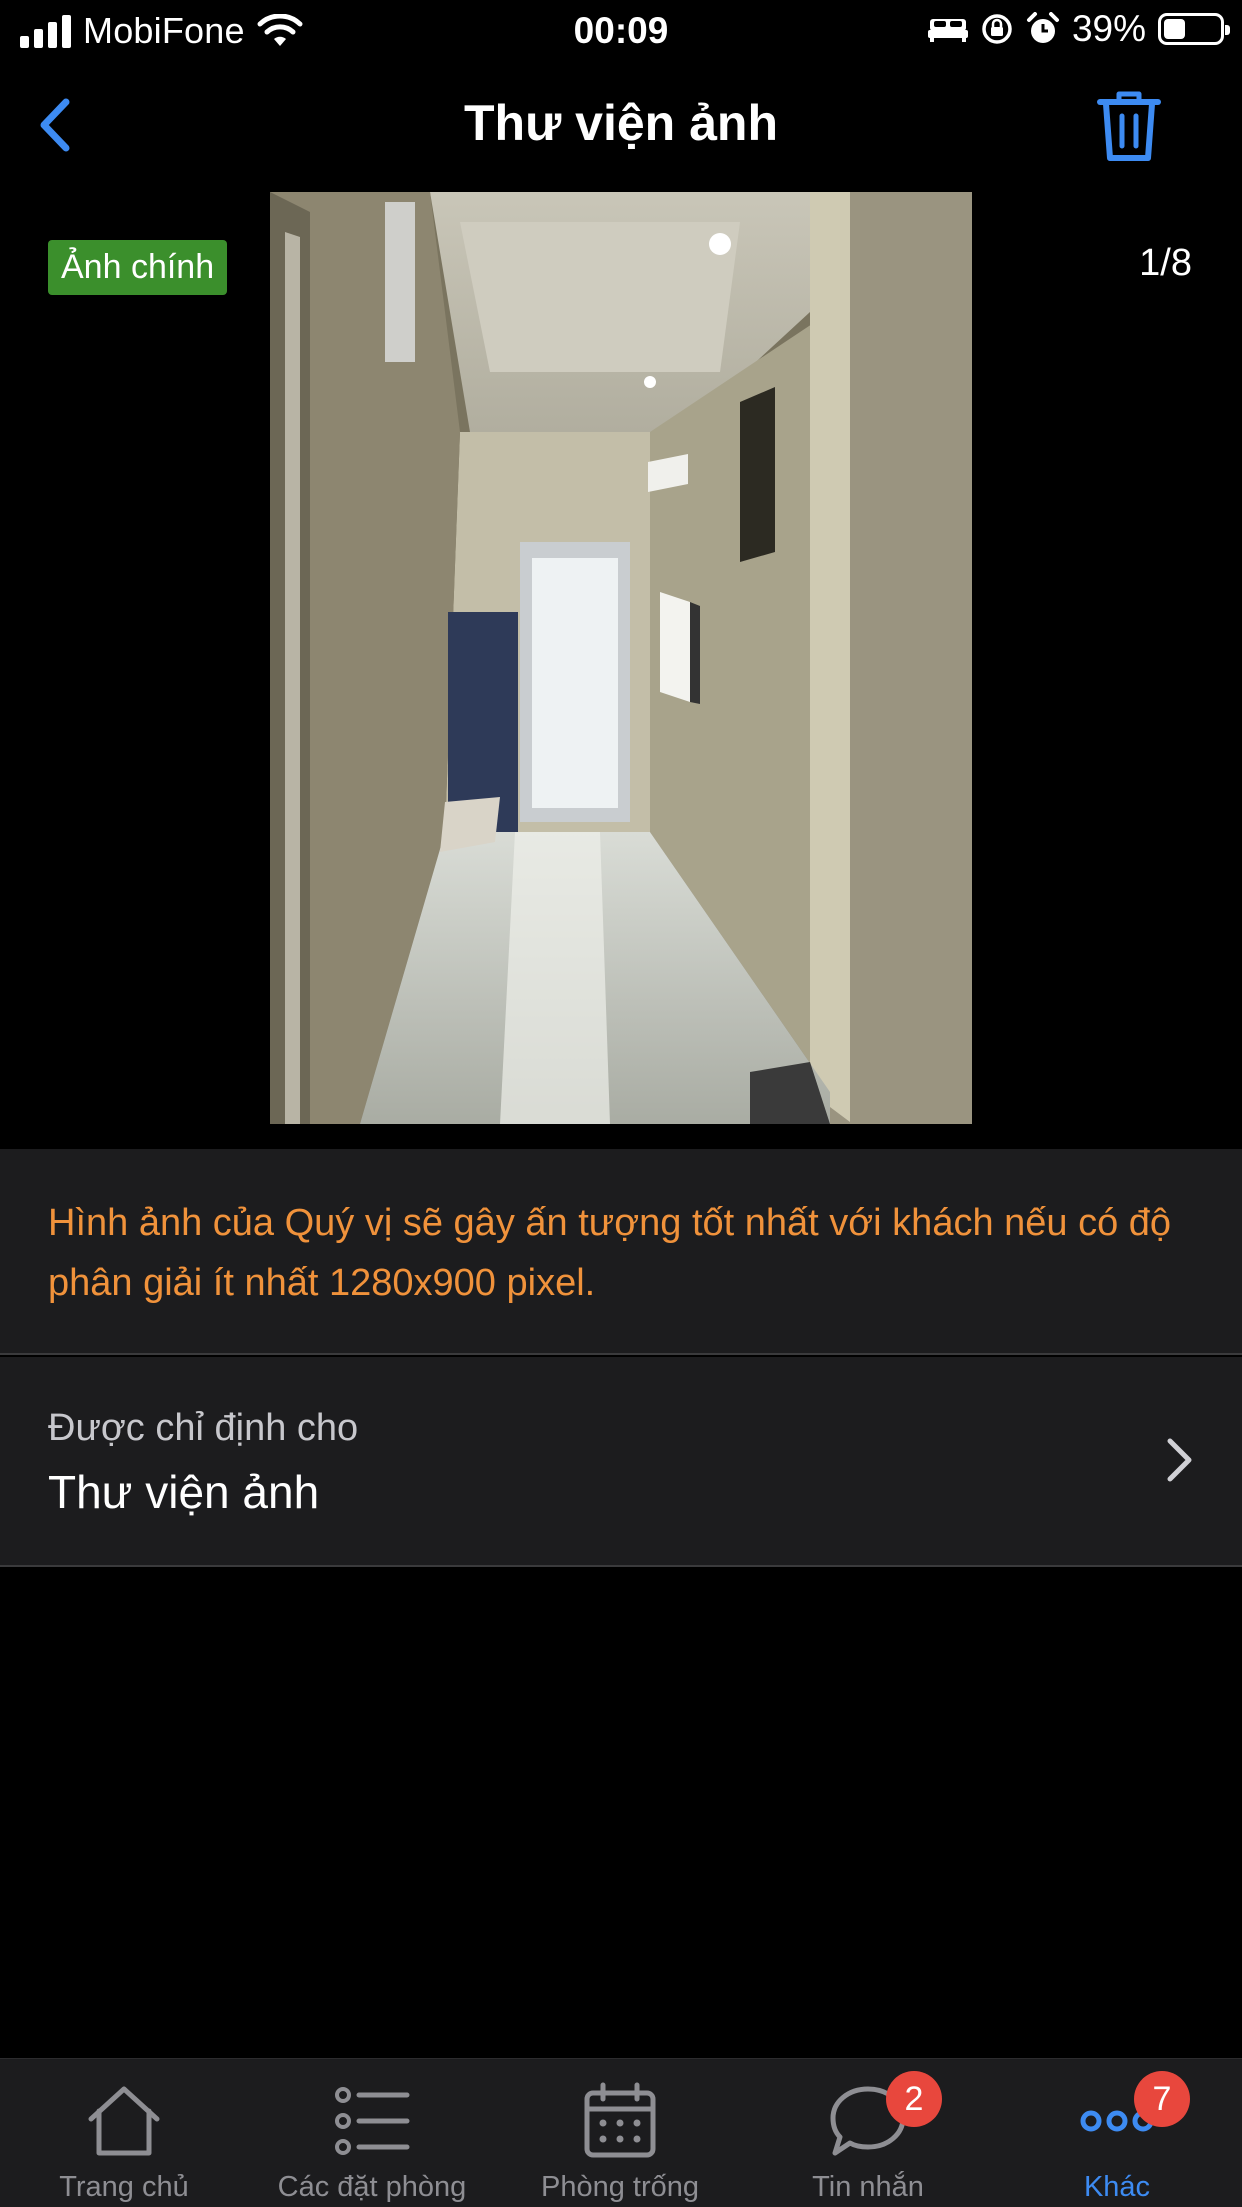 This screenshot has width=1242, height=2207. What do you see at coordinates (372, 2187) in the screenshot?
I see `tab-bookings-label: Các đặt phòng` at bounding box center [372, 2187].